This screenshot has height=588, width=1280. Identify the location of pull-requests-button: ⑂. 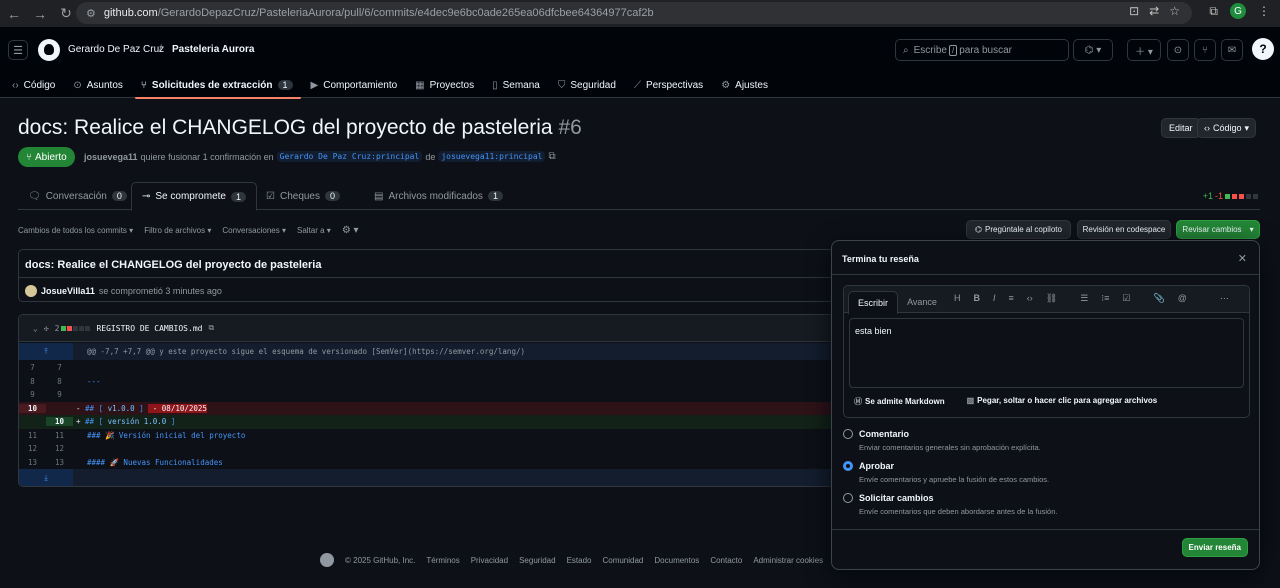
(1205, 50).